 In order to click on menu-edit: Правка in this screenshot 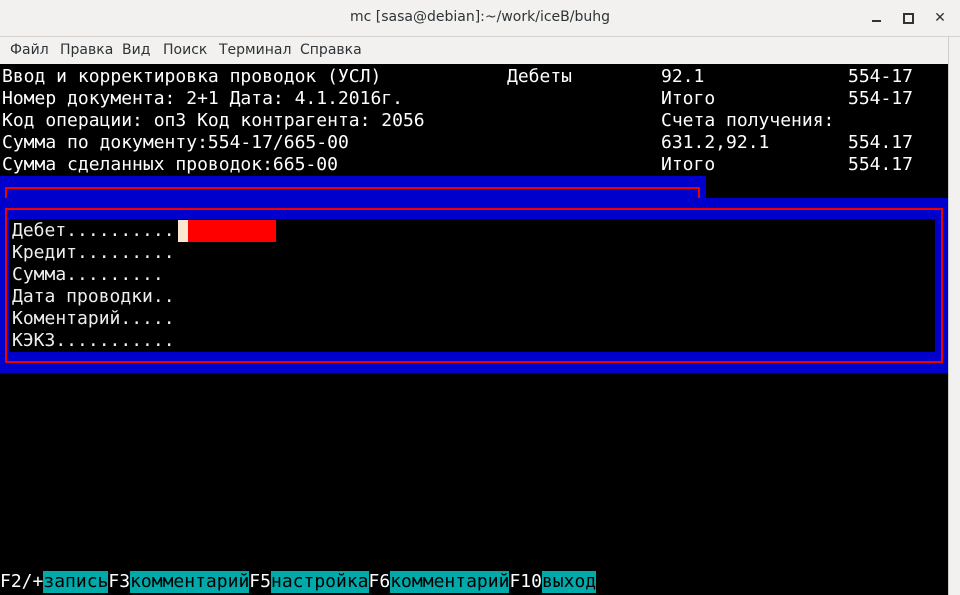, I will do `click(86, 50)`.